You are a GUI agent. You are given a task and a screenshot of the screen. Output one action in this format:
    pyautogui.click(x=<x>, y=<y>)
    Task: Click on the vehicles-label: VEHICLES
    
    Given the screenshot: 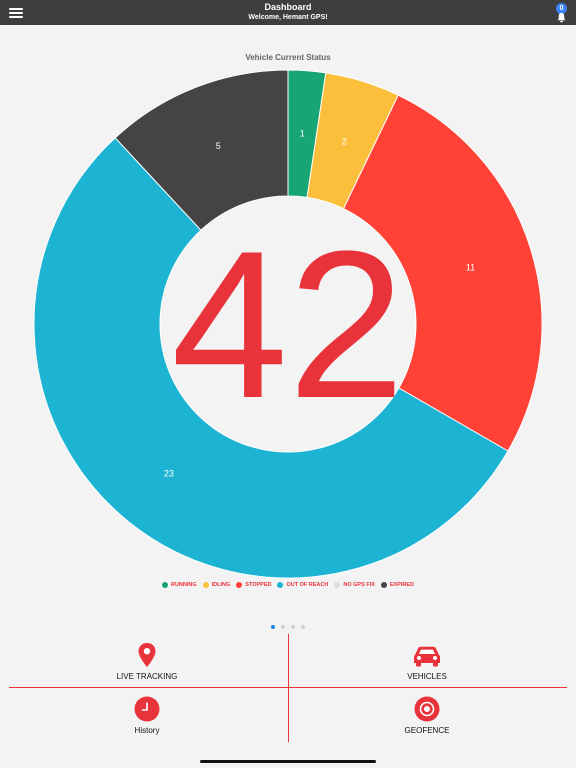 What is the action you would take?
    pyautogui.click(x=427, y=676)
    